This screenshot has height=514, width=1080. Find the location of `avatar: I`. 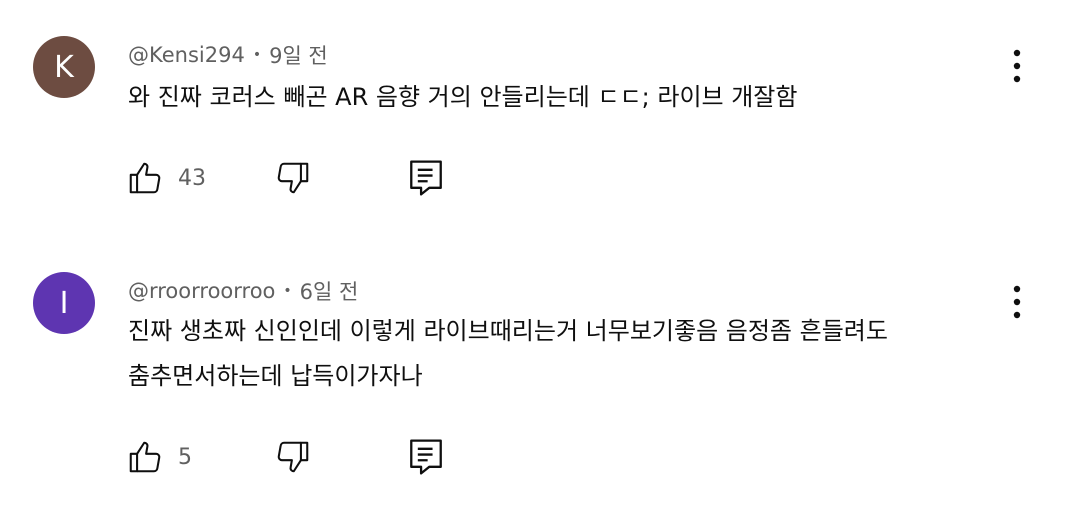

avatar: I is located at coordinates (64, 303).